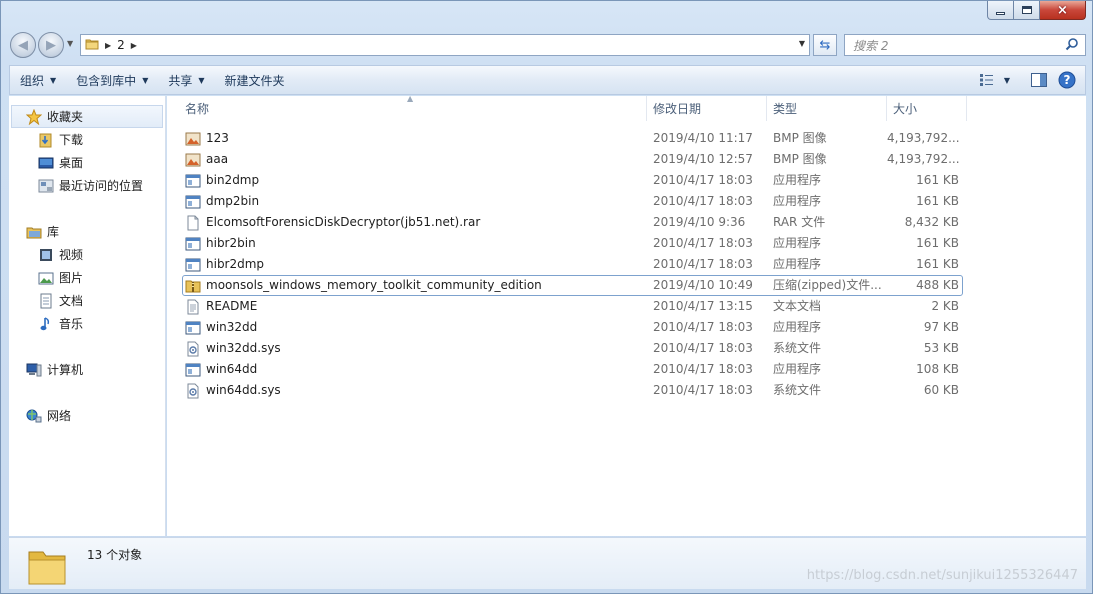 This screenshot has width=1093, height=594. Describe the element at coordinates (87, 231) in the screenshot. I see `sidebar-item-libraries: 库` at that location.